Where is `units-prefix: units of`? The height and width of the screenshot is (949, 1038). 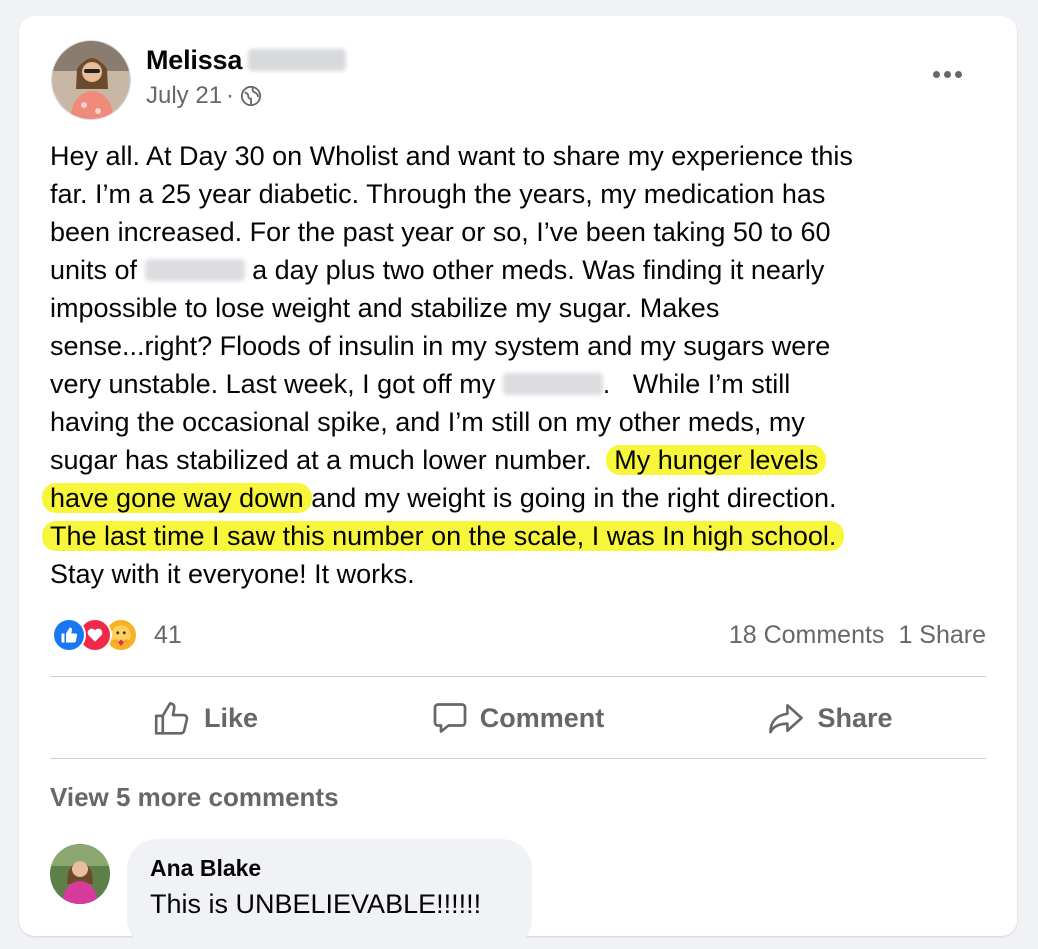
units-prefix: units of is located at coordinates (94, 270).